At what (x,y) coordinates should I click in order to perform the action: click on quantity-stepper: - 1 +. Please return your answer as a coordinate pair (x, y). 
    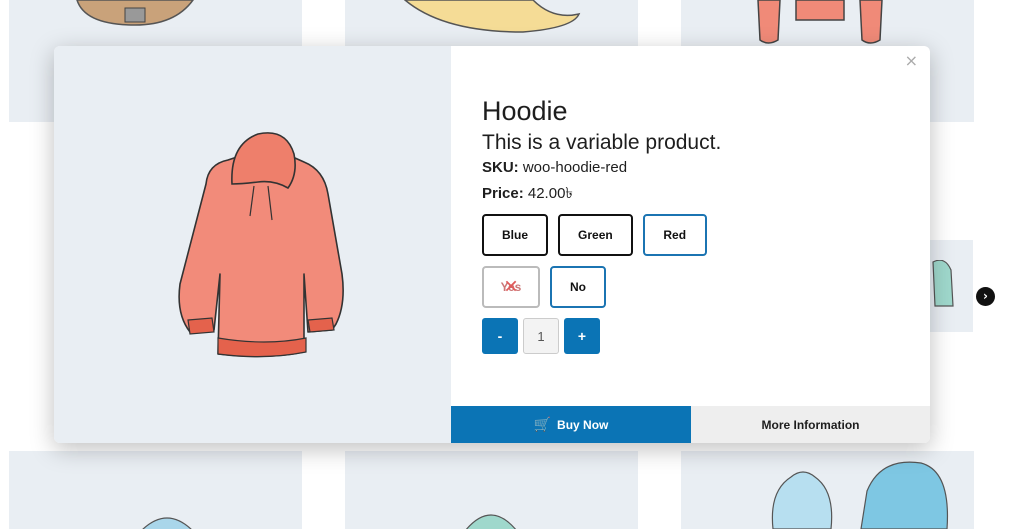
    Looking at the image, I should click on (696, 336).